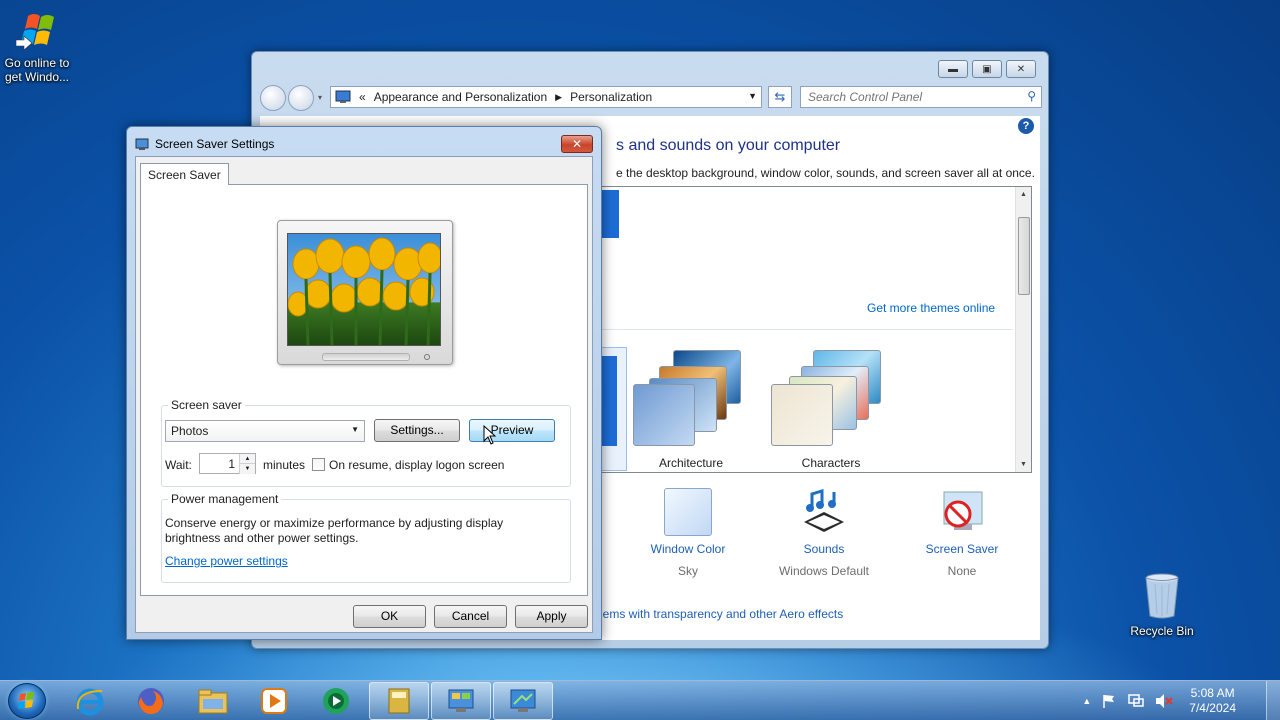  I want to click on internet-explorer-icon, so click(90, 702).